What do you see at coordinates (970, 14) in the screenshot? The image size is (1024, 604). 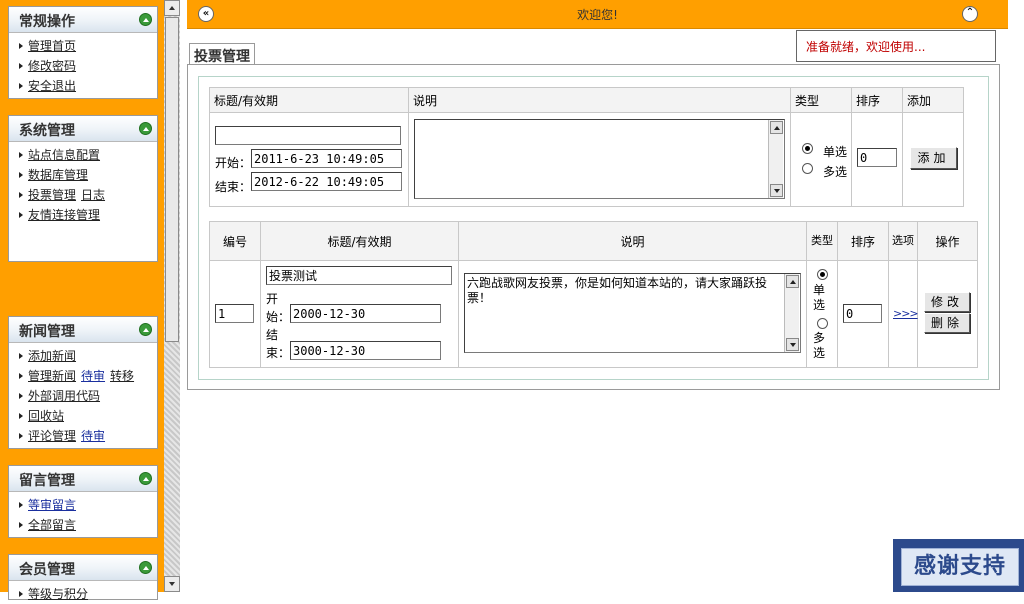 I see `double-chevron-up-icon: ⌃` at bounding box center [970, 14].